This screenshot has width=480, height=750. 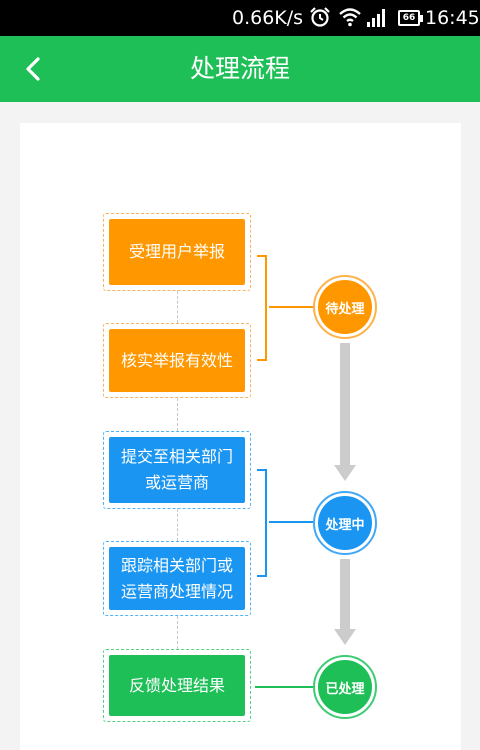 I want to click on chevron-left-icon, so click(x=33, y=69).